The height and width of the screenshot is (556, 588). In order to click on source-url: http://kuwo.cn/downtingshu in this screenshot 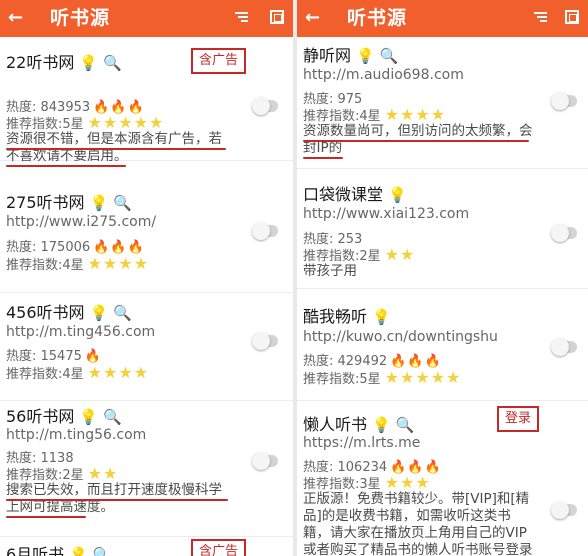, I will do `click(400, 337)`.